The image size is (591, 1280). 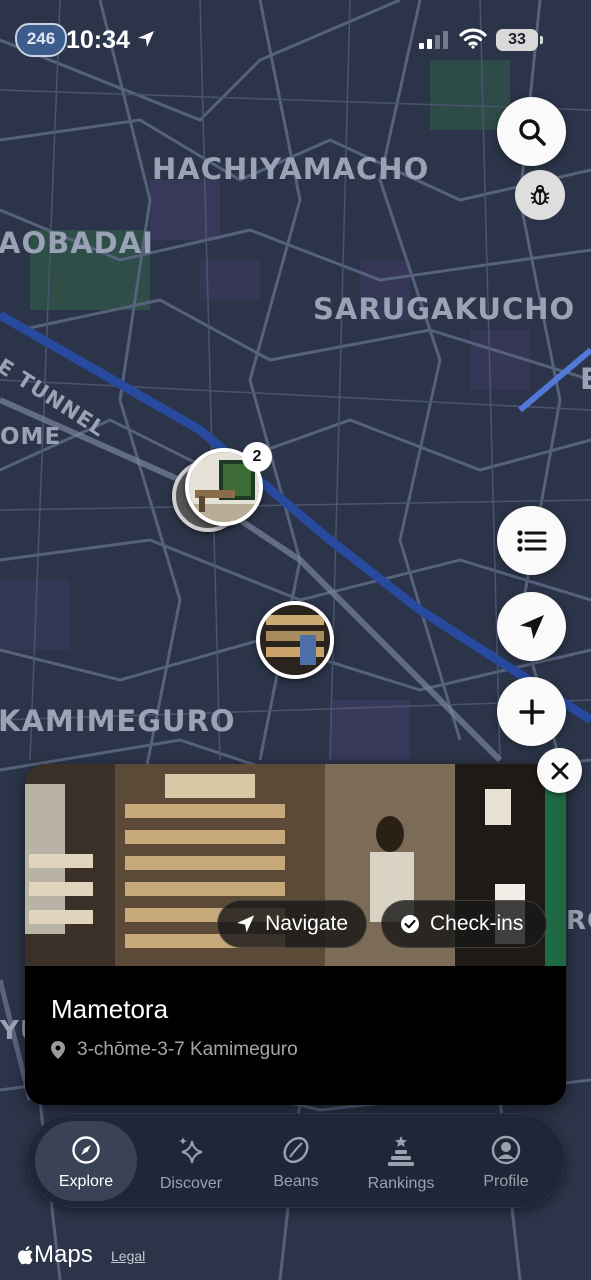 I want to click on battery-indicator: 33, so click(x=519, y=40).